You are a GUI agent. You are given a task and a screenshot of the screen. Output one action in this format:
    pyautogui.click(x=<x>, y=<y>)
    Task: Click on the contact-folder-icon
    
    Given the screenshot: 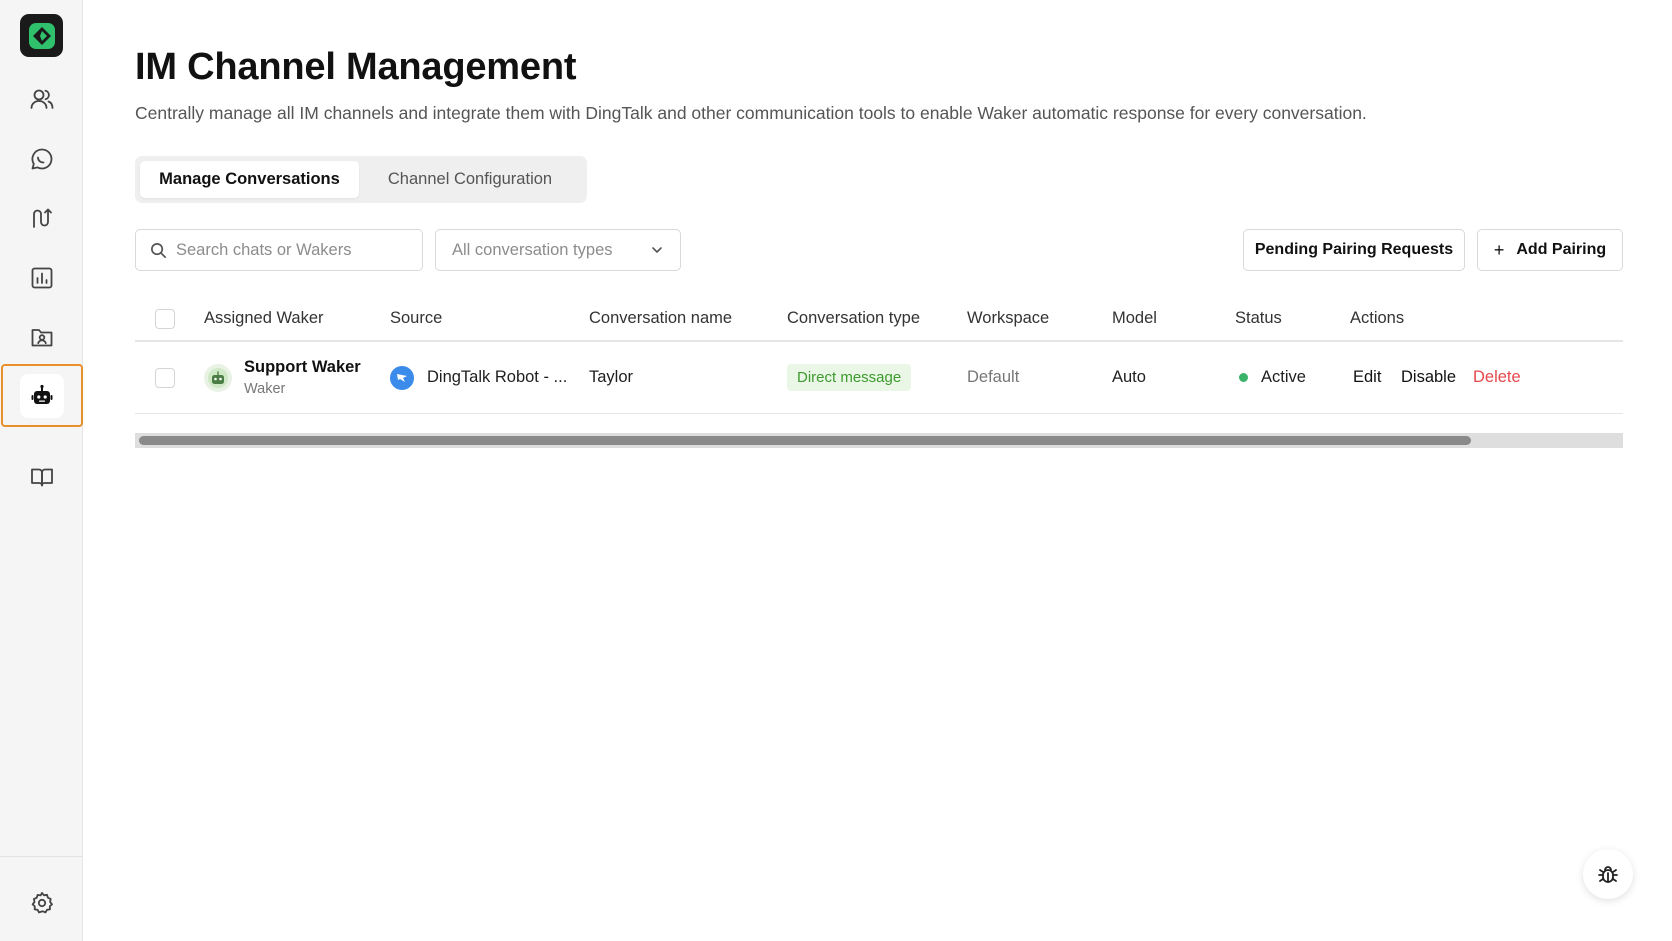 What is the action you would take?
    pyautogui.click(x=41, y=338)
    